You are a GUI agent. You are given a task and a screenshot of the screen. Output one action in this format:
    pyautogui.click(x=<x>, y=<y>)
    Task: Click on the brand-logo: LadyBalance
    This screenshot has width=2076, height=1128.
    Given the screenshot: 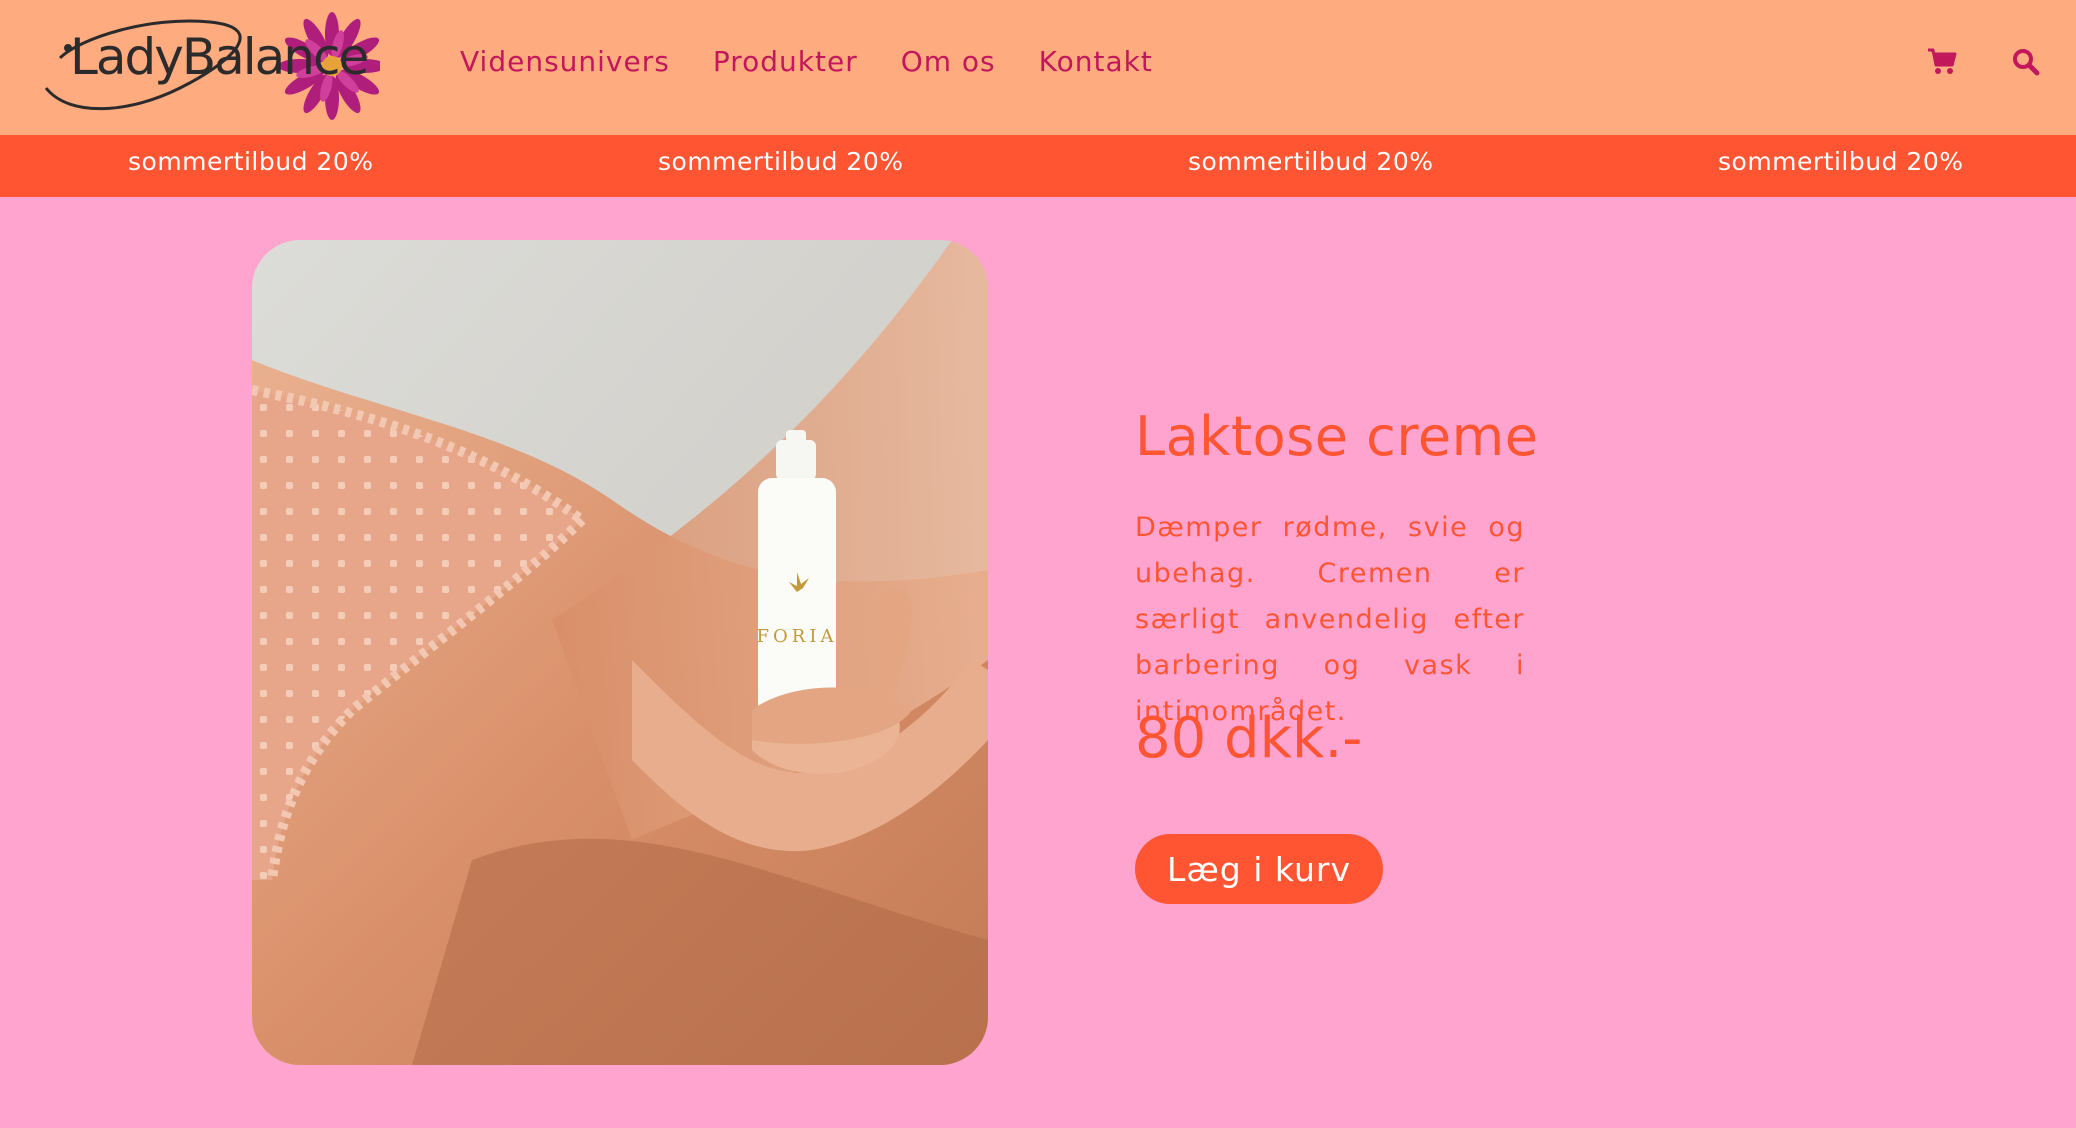 What is the action you would take?
    pyautogui.click(x=210, y=67)
    